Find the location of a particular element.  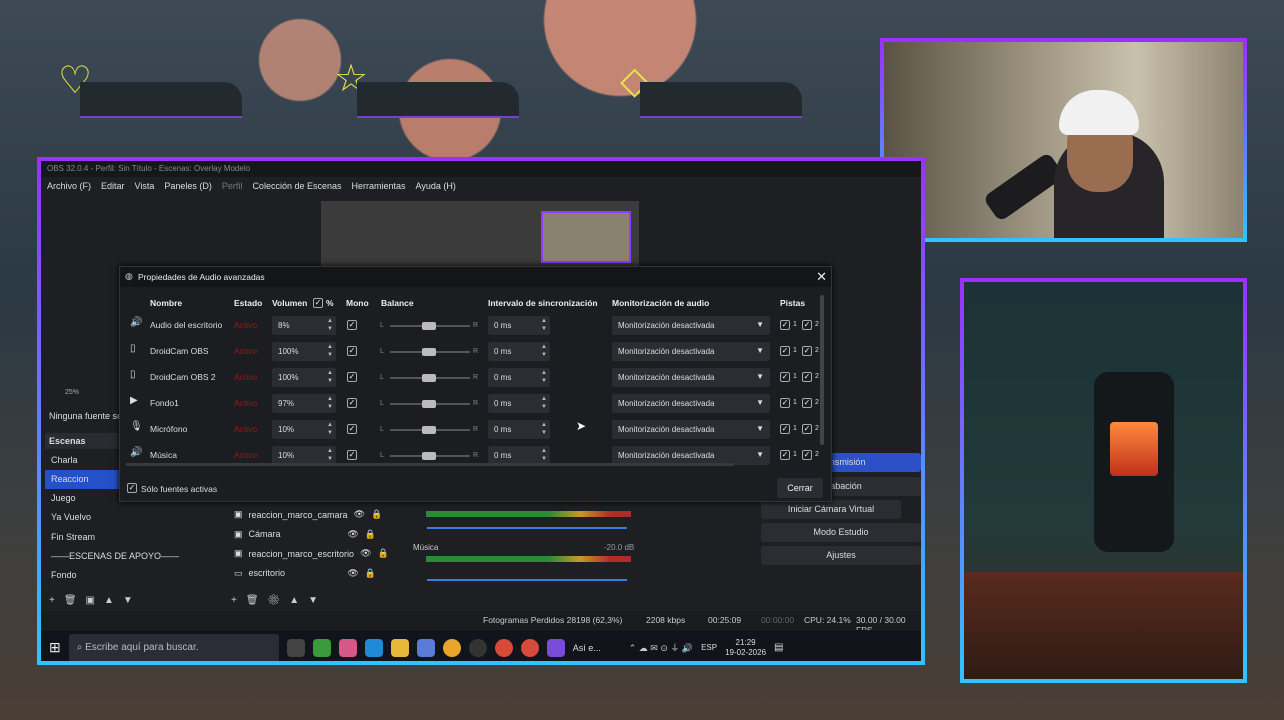

menu-ayuda: Ayuda (H) is located at coordinates (436, 187).